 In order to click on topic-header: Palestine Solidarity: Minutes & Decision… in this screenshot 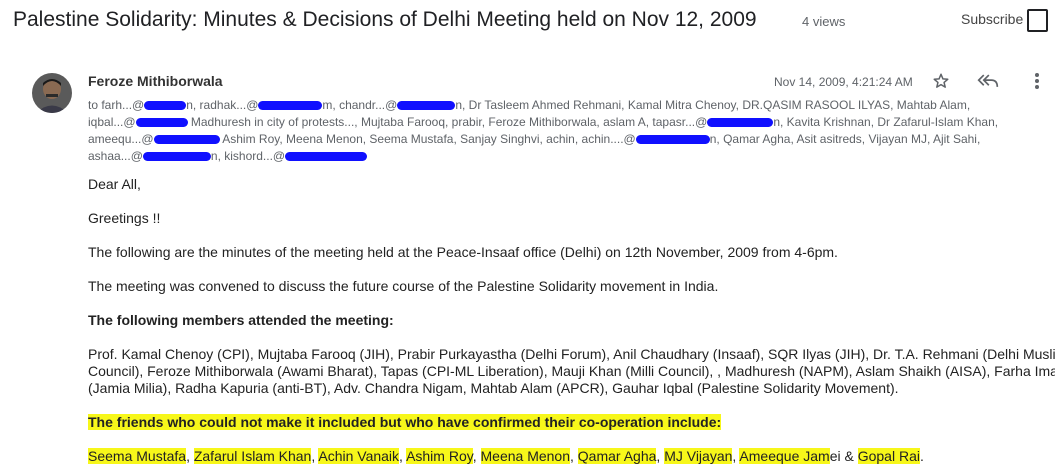, I will do `click(527, 22)`.